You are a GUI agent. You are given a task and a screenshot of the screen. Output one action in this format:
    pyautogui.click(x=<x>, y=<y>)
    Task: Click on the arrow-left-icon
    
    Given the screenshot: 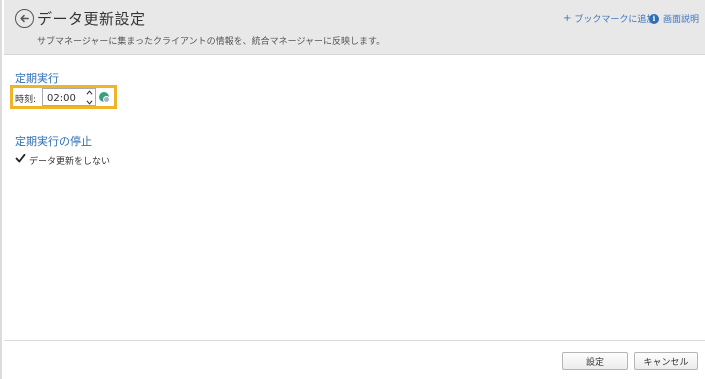 What is the action you would take?
    pyautogui.click(x=24, y=18)
    